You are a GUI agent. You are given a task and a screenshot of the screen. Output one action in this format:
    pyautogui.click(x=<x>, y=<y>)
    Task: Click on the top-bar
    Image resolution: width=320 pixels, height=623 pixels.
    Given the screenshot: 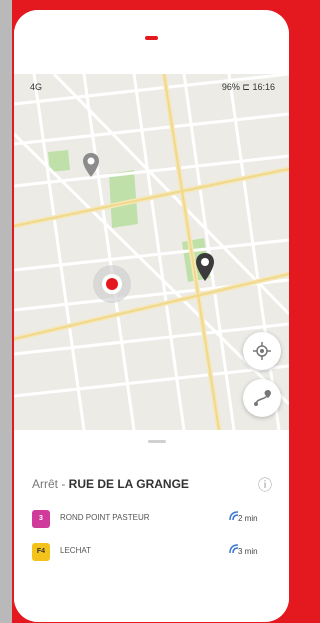 What is the action you would take?
    pyautogui.click(x=151, y=42)
    